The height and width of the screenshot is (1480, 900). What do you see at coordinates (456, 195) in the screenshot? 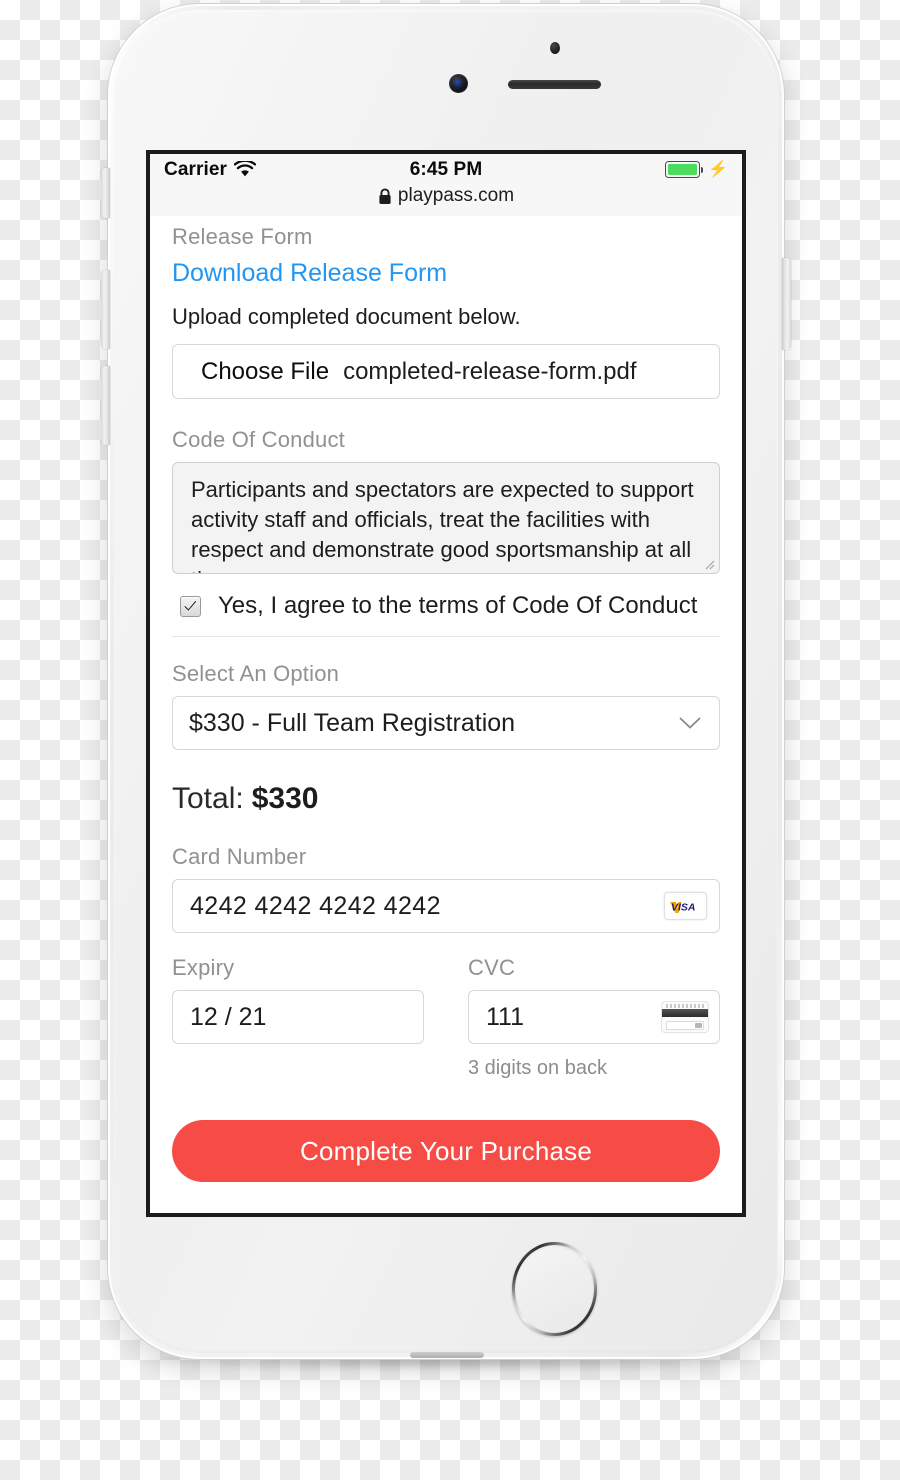
I see `url-text: playpass.com` at bounding box center [456, 195].